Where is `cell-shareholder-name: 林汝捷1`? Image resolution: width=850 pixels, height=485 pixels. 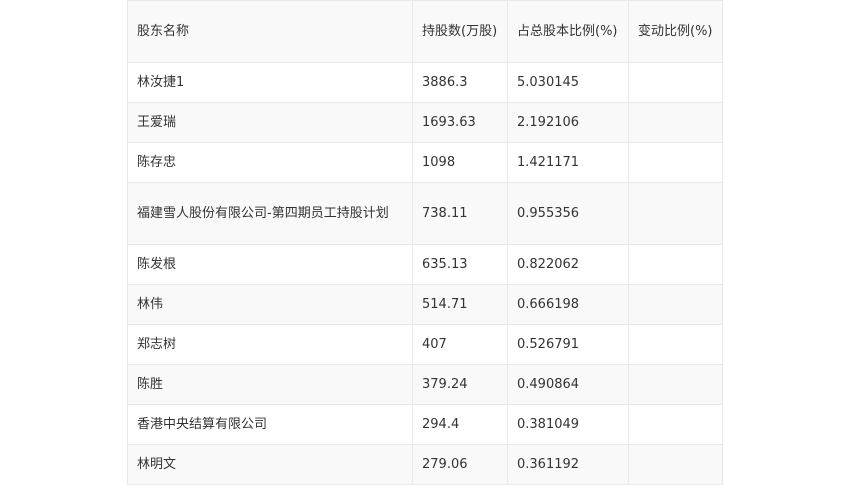 cell-shareholder-name: 林汝捷1 is located at coordinates (270, 82).